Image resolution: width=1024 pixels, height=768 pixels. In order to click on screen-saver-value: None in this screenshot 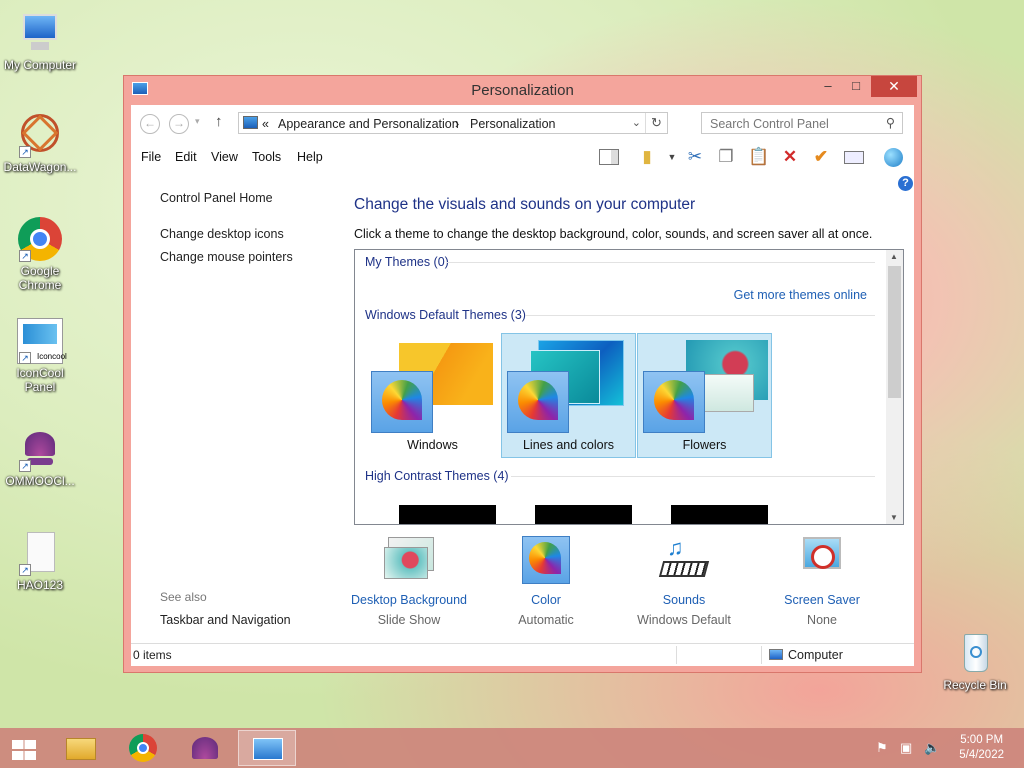, I will do `click(822, 620)`.